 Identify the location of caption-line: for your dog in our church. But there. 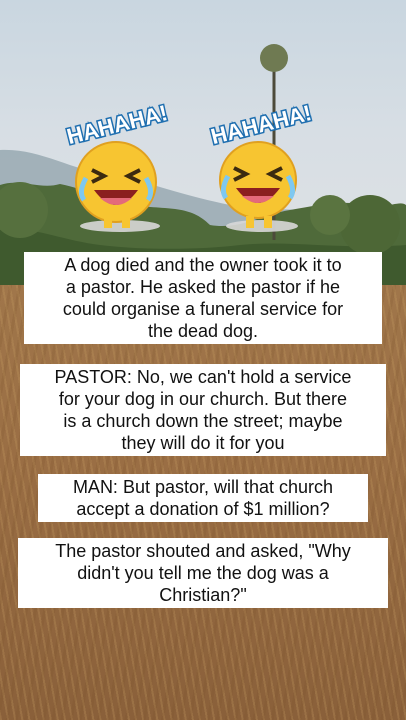
(203, 399).